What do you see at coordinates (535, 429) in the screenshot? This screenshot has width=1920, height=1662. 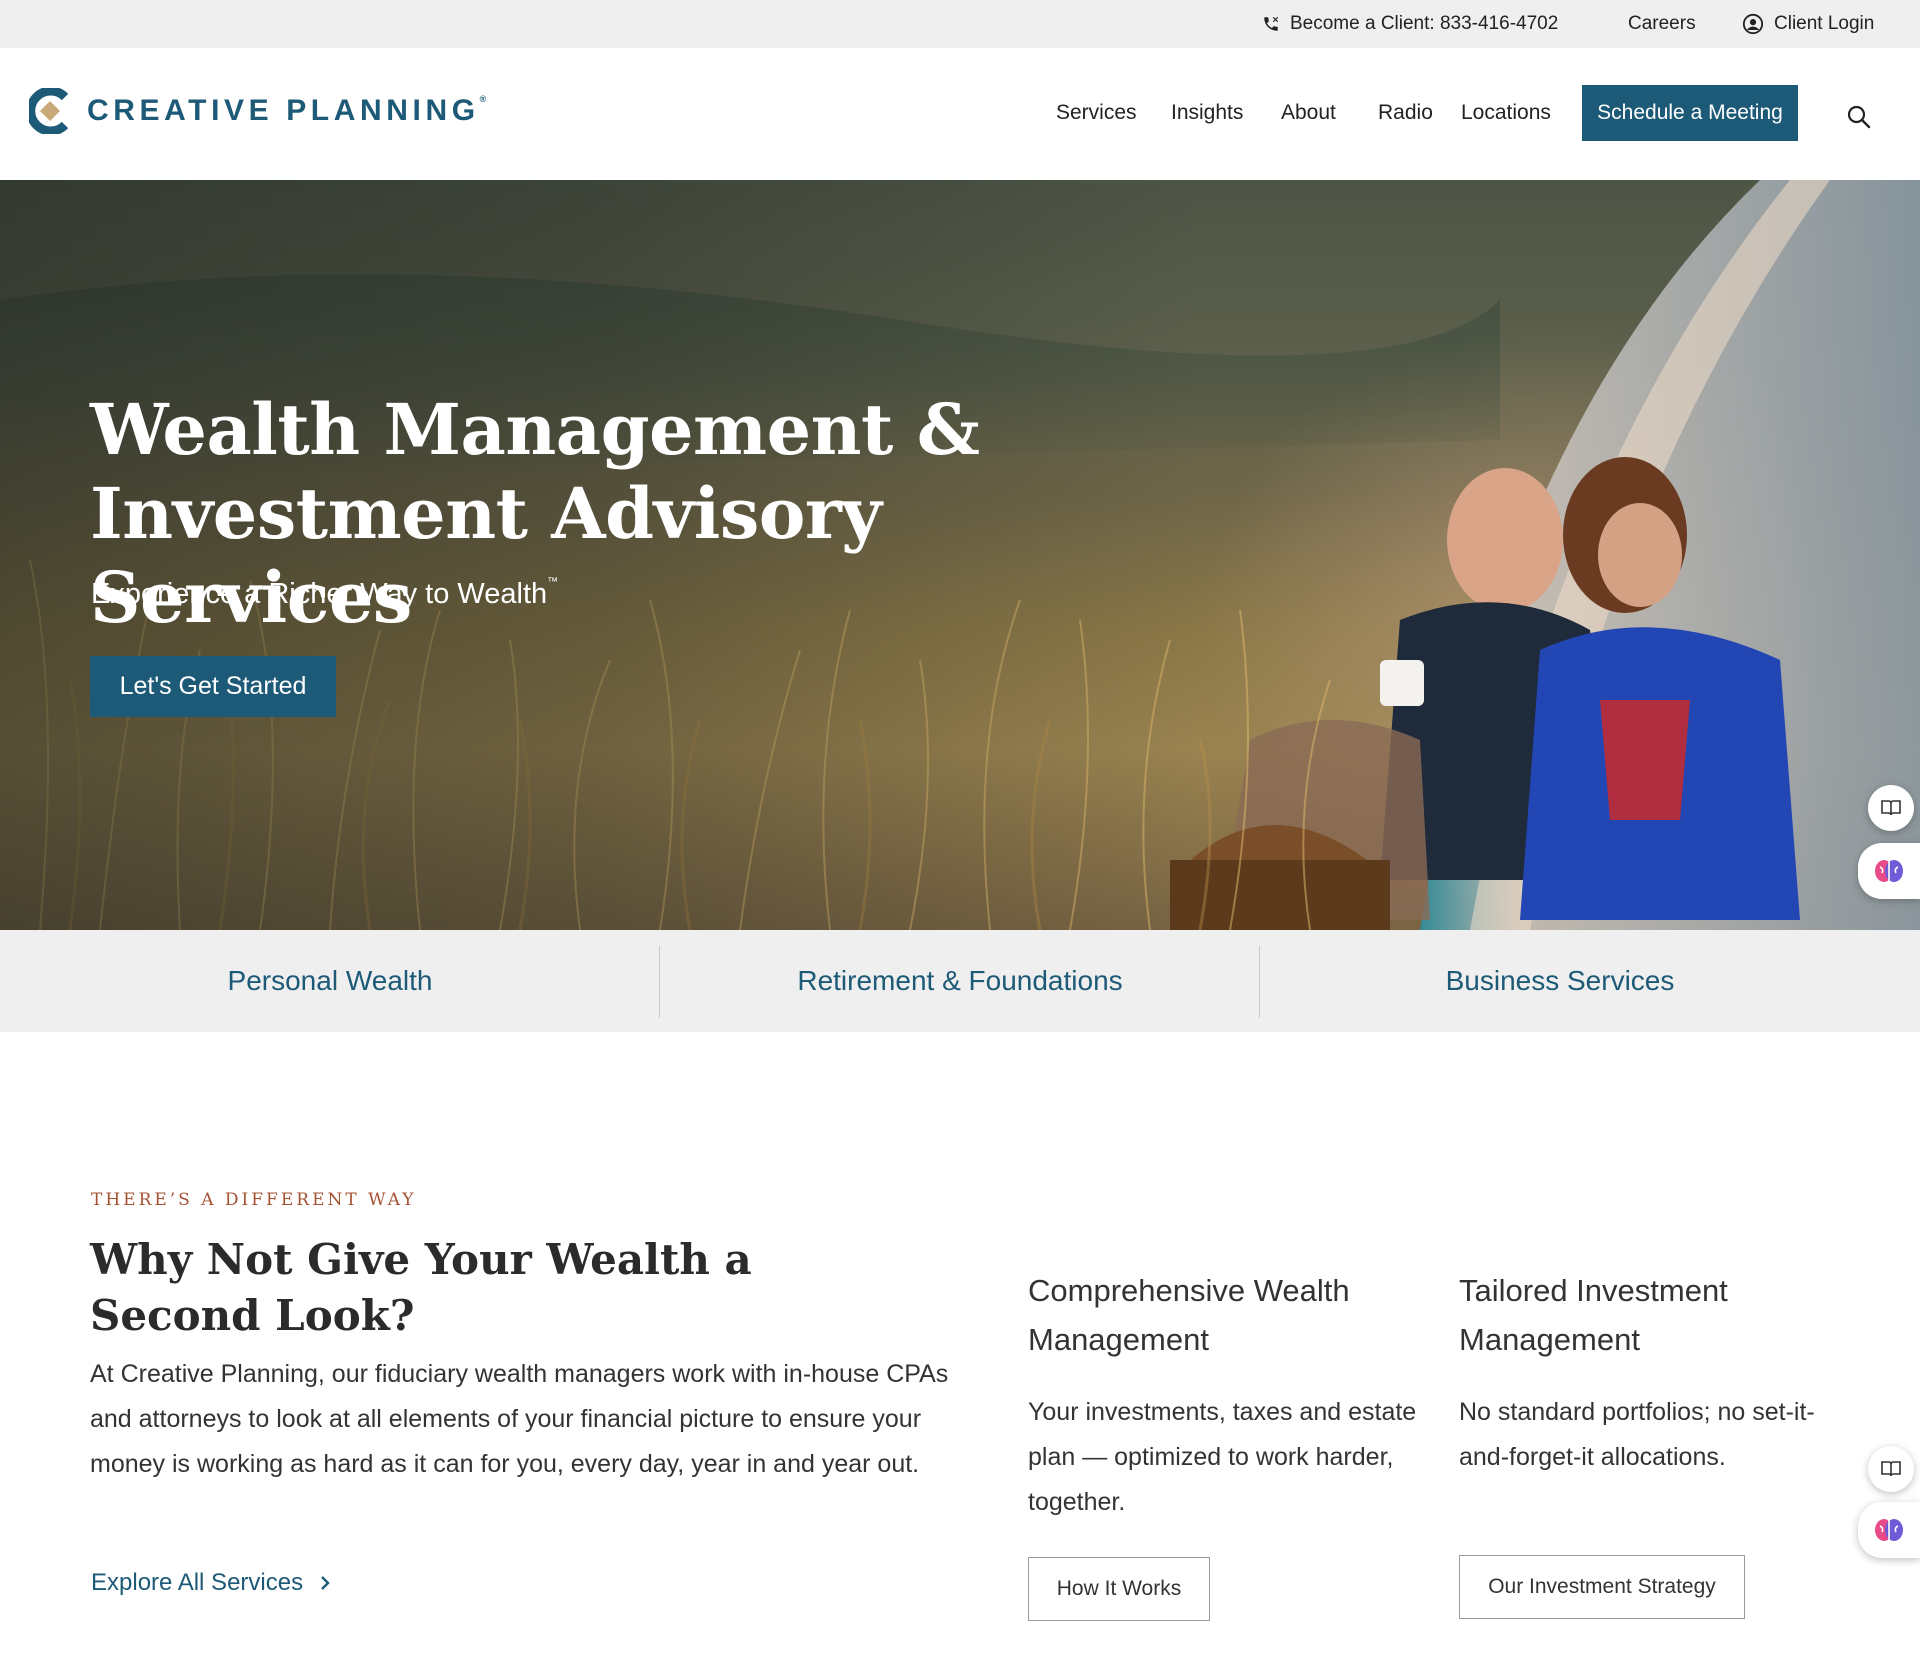 I see `hero-title-line1: Wealth Management &` at bounding box center [535, 429].